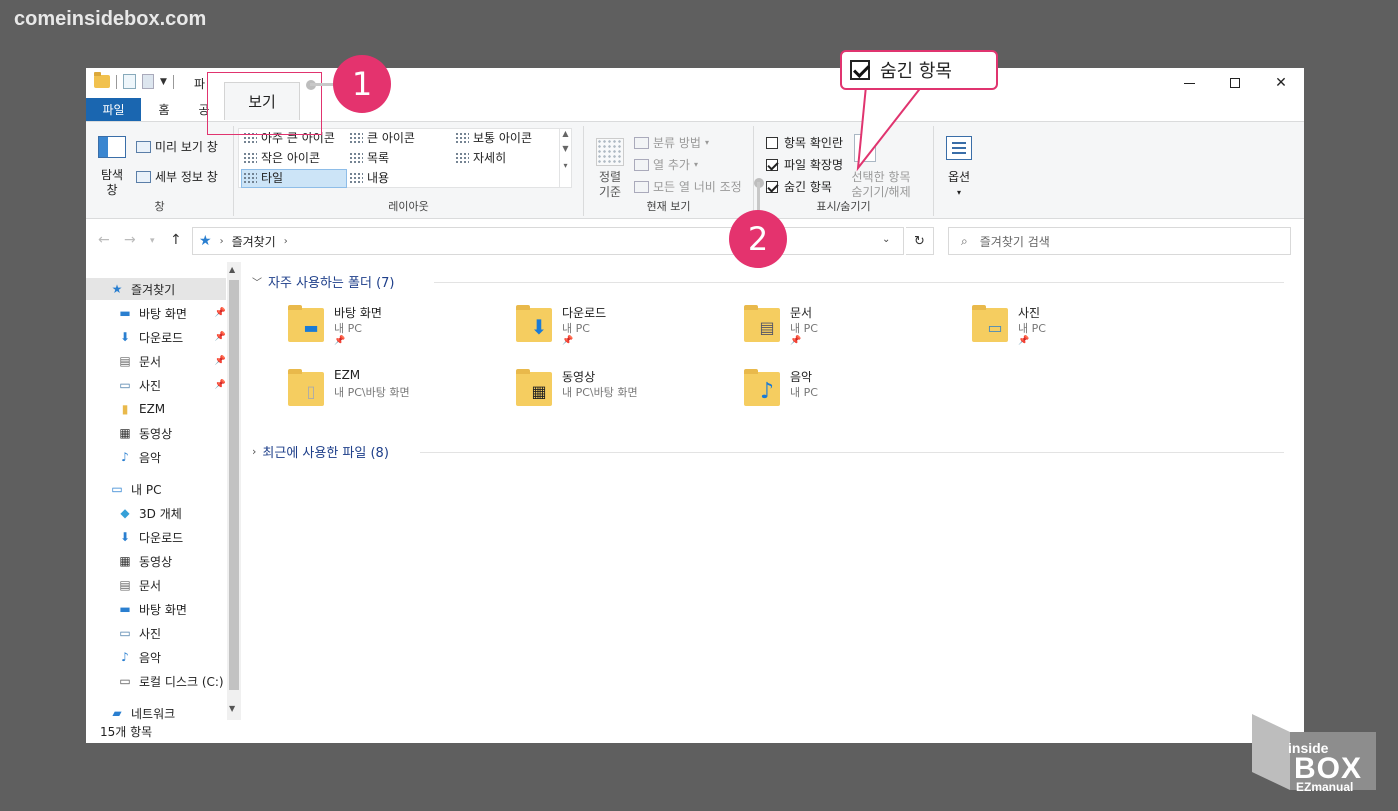 The image size is (1398, 811). I want to click on tab-home: 홈, so click(164, 109).